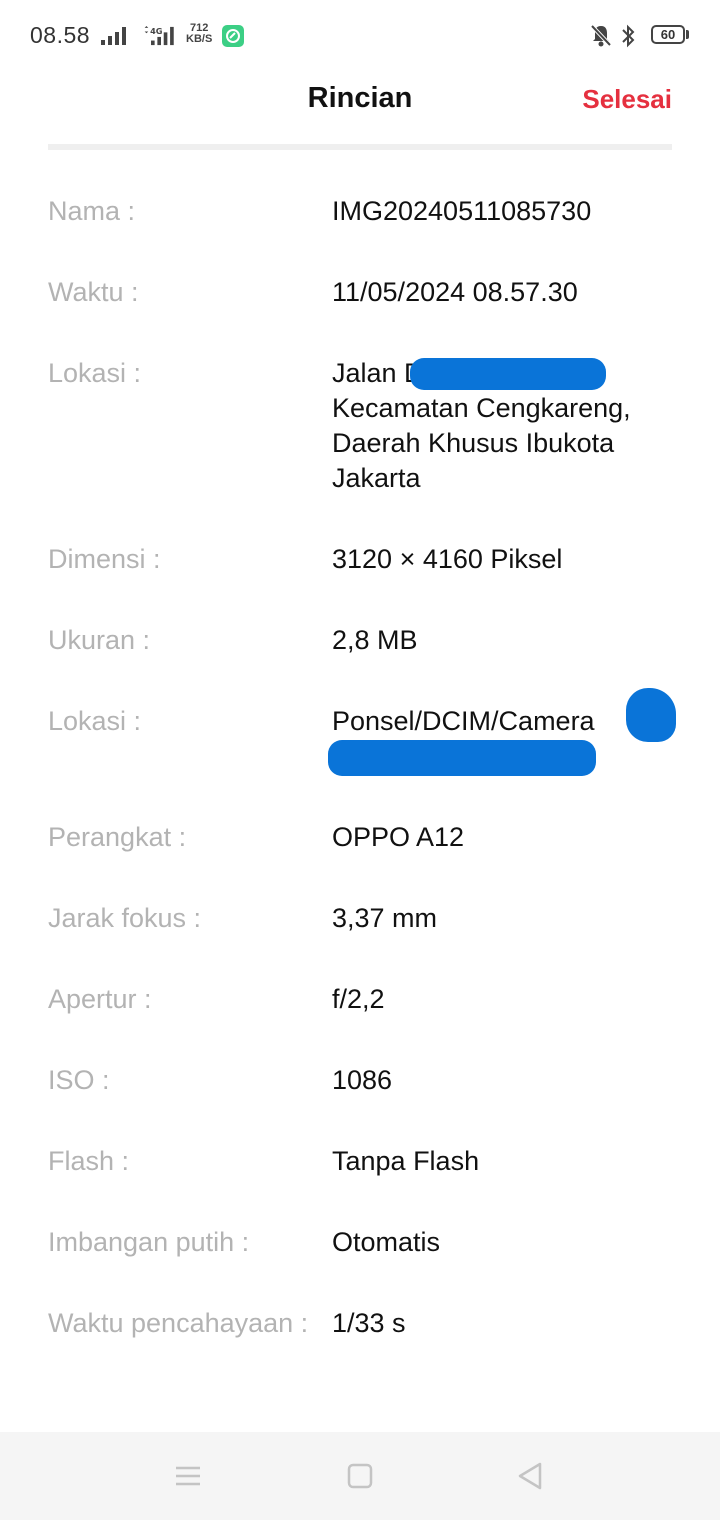 The image size is (720, 1520). What do you see at coordinates (125, 918) in the screenshot?
I see `detail-label: Jarak fokus :` at bounding box center [125, 918].